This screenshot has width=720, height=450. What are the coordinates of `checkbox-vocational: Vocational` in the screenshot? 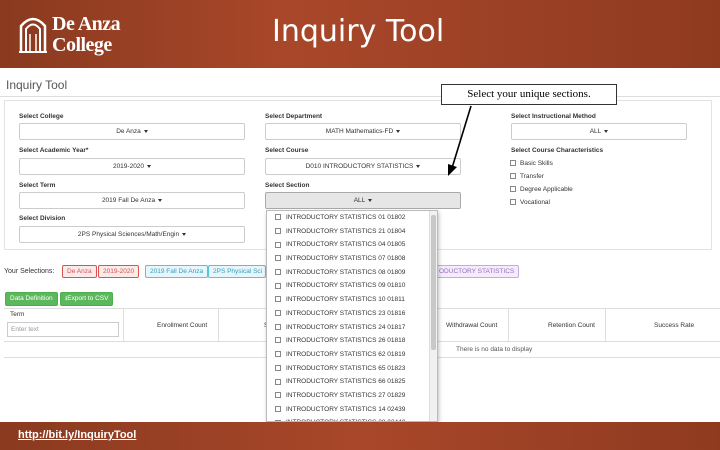 It's located at (530, 202).